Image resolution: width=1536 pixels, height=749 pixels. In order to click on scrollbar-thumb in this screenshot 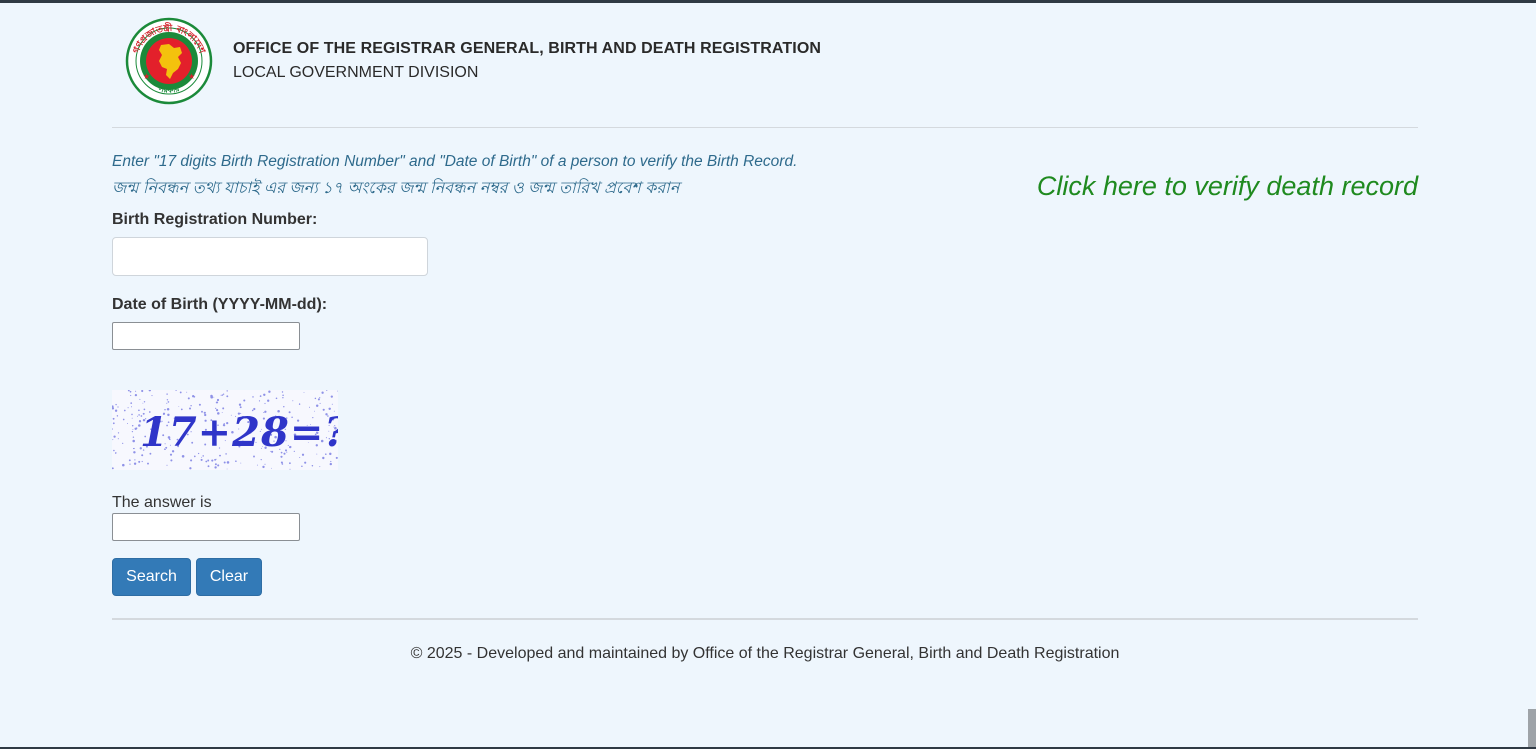, I will do `click(1532, 728)`.